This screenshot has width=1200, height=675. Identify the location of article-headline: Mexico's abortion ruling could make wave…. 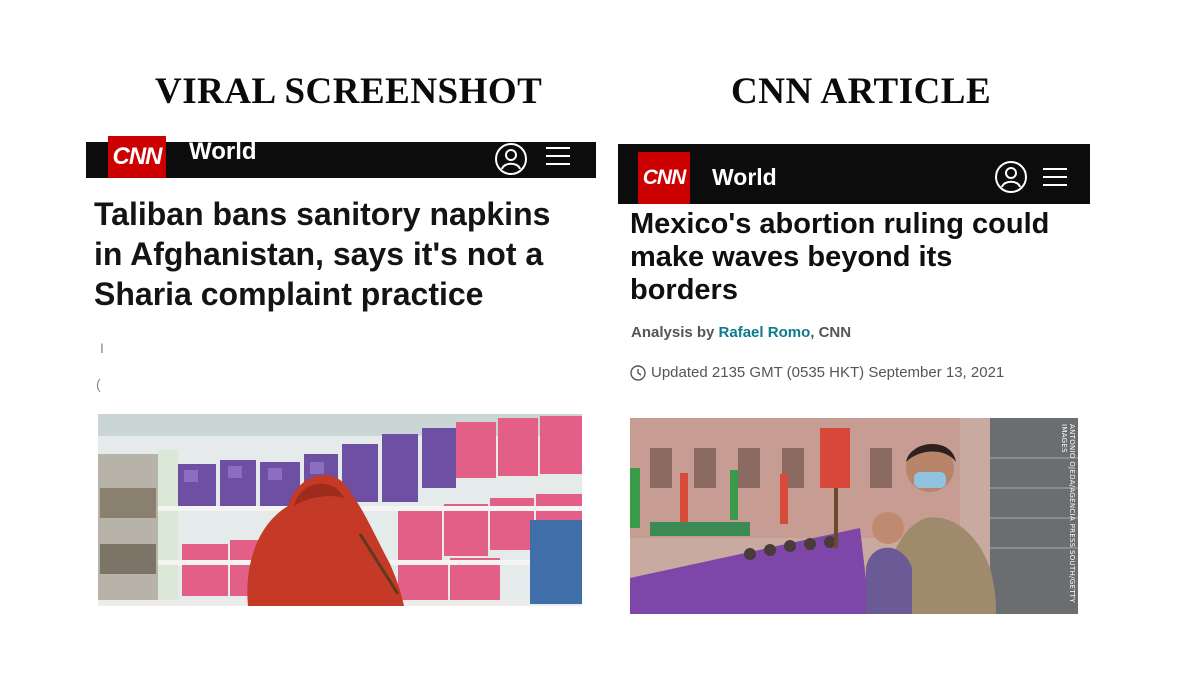
(855, 257).